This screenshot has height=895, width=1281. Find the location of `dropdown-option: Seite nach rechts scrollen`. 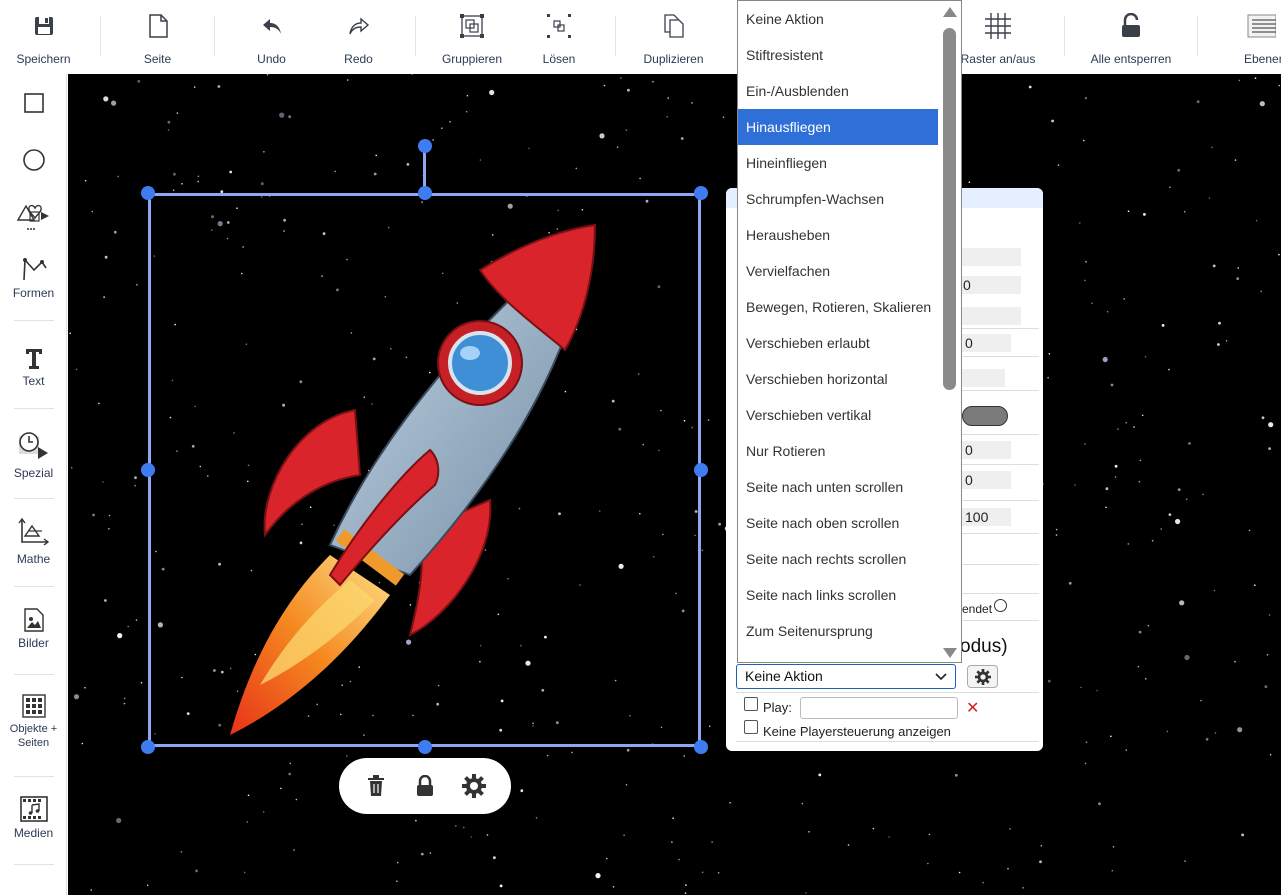

dropdown-option: Seite nach rechts scrollen is located at coordinates (838, 559).